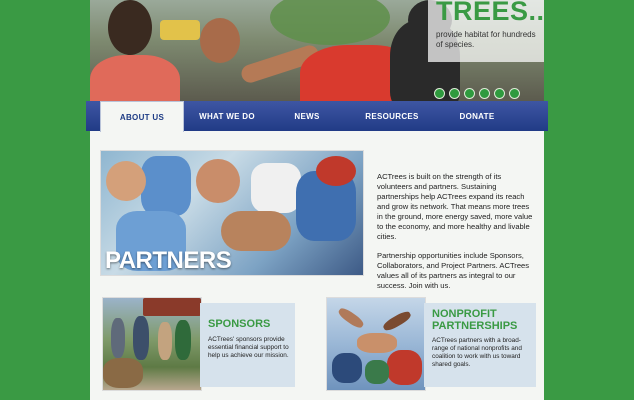  Describe the element at coordinates (486, 39) in the screenshot. I see `hero-subtext: provide habitat for hundreds of species.` at that location.